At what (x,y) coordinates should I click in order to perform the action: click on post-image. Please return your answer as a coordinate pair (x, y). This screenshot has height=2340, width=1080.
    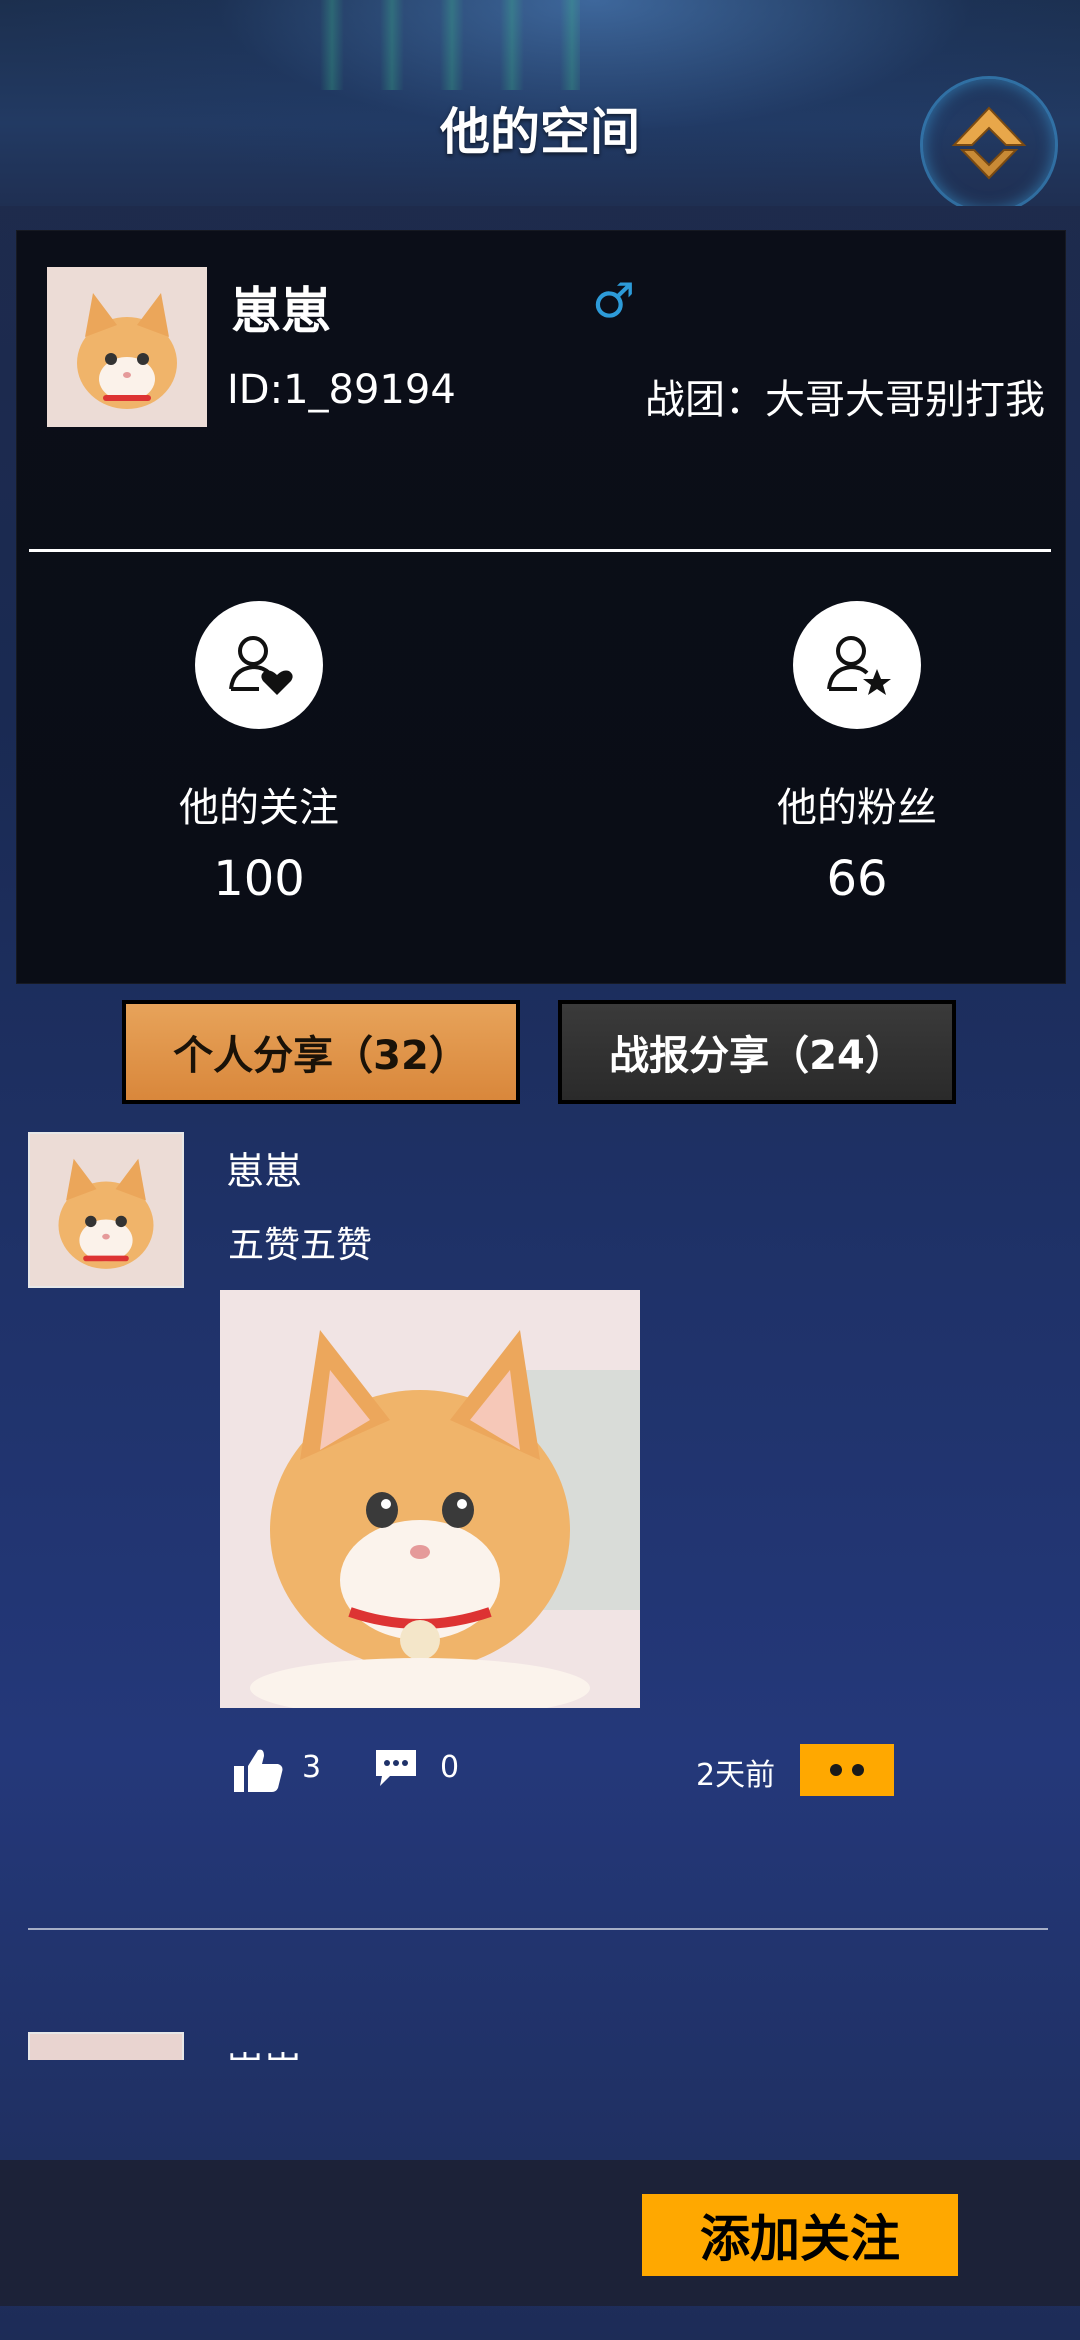
    Looking at the image, I should click on (430, 1499).